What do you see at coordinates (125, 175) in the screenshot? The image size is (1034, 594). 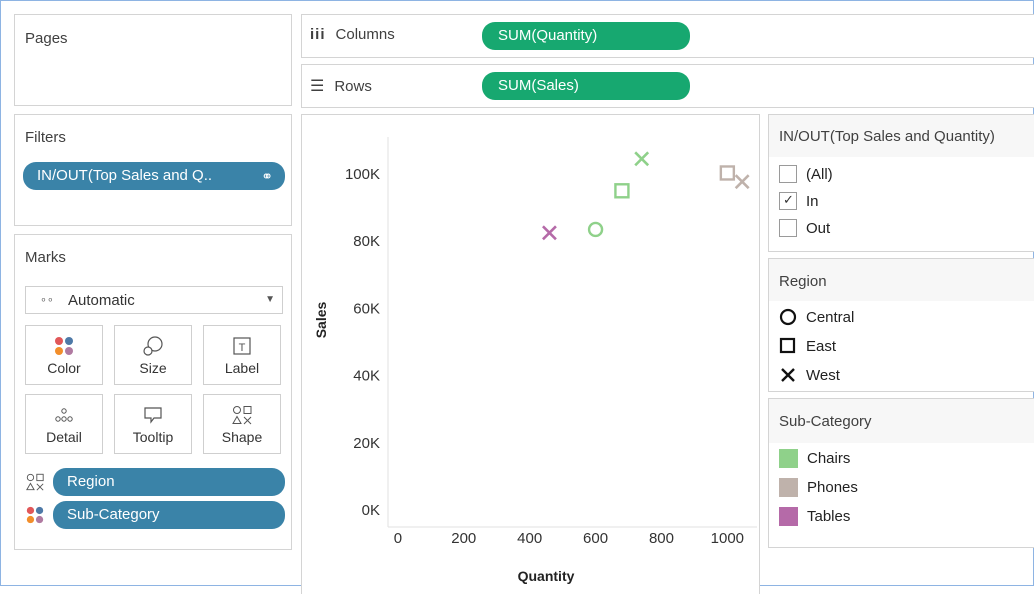 I see `inout-filter-pill-label: IN/OUT(Top Sales and Q..` at bounding box center [125, 175].